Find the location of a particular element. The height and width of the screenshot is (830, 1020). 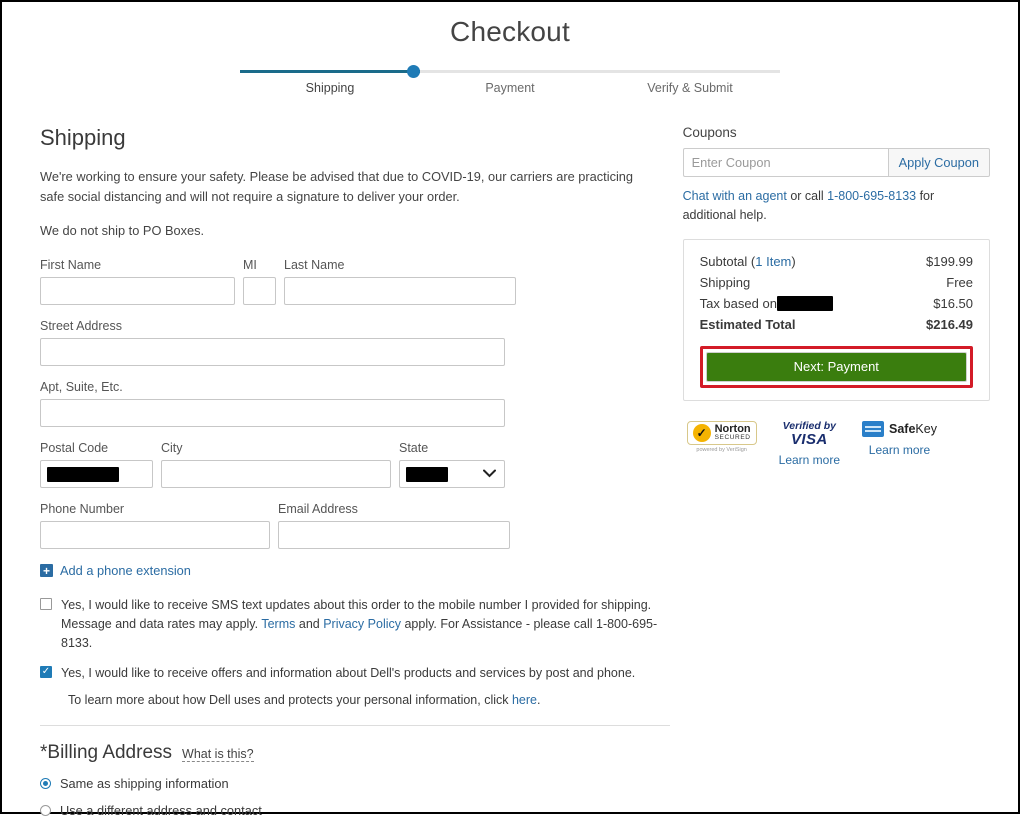

summary-total-value: $216.49 is located at coordinates (949, 324).